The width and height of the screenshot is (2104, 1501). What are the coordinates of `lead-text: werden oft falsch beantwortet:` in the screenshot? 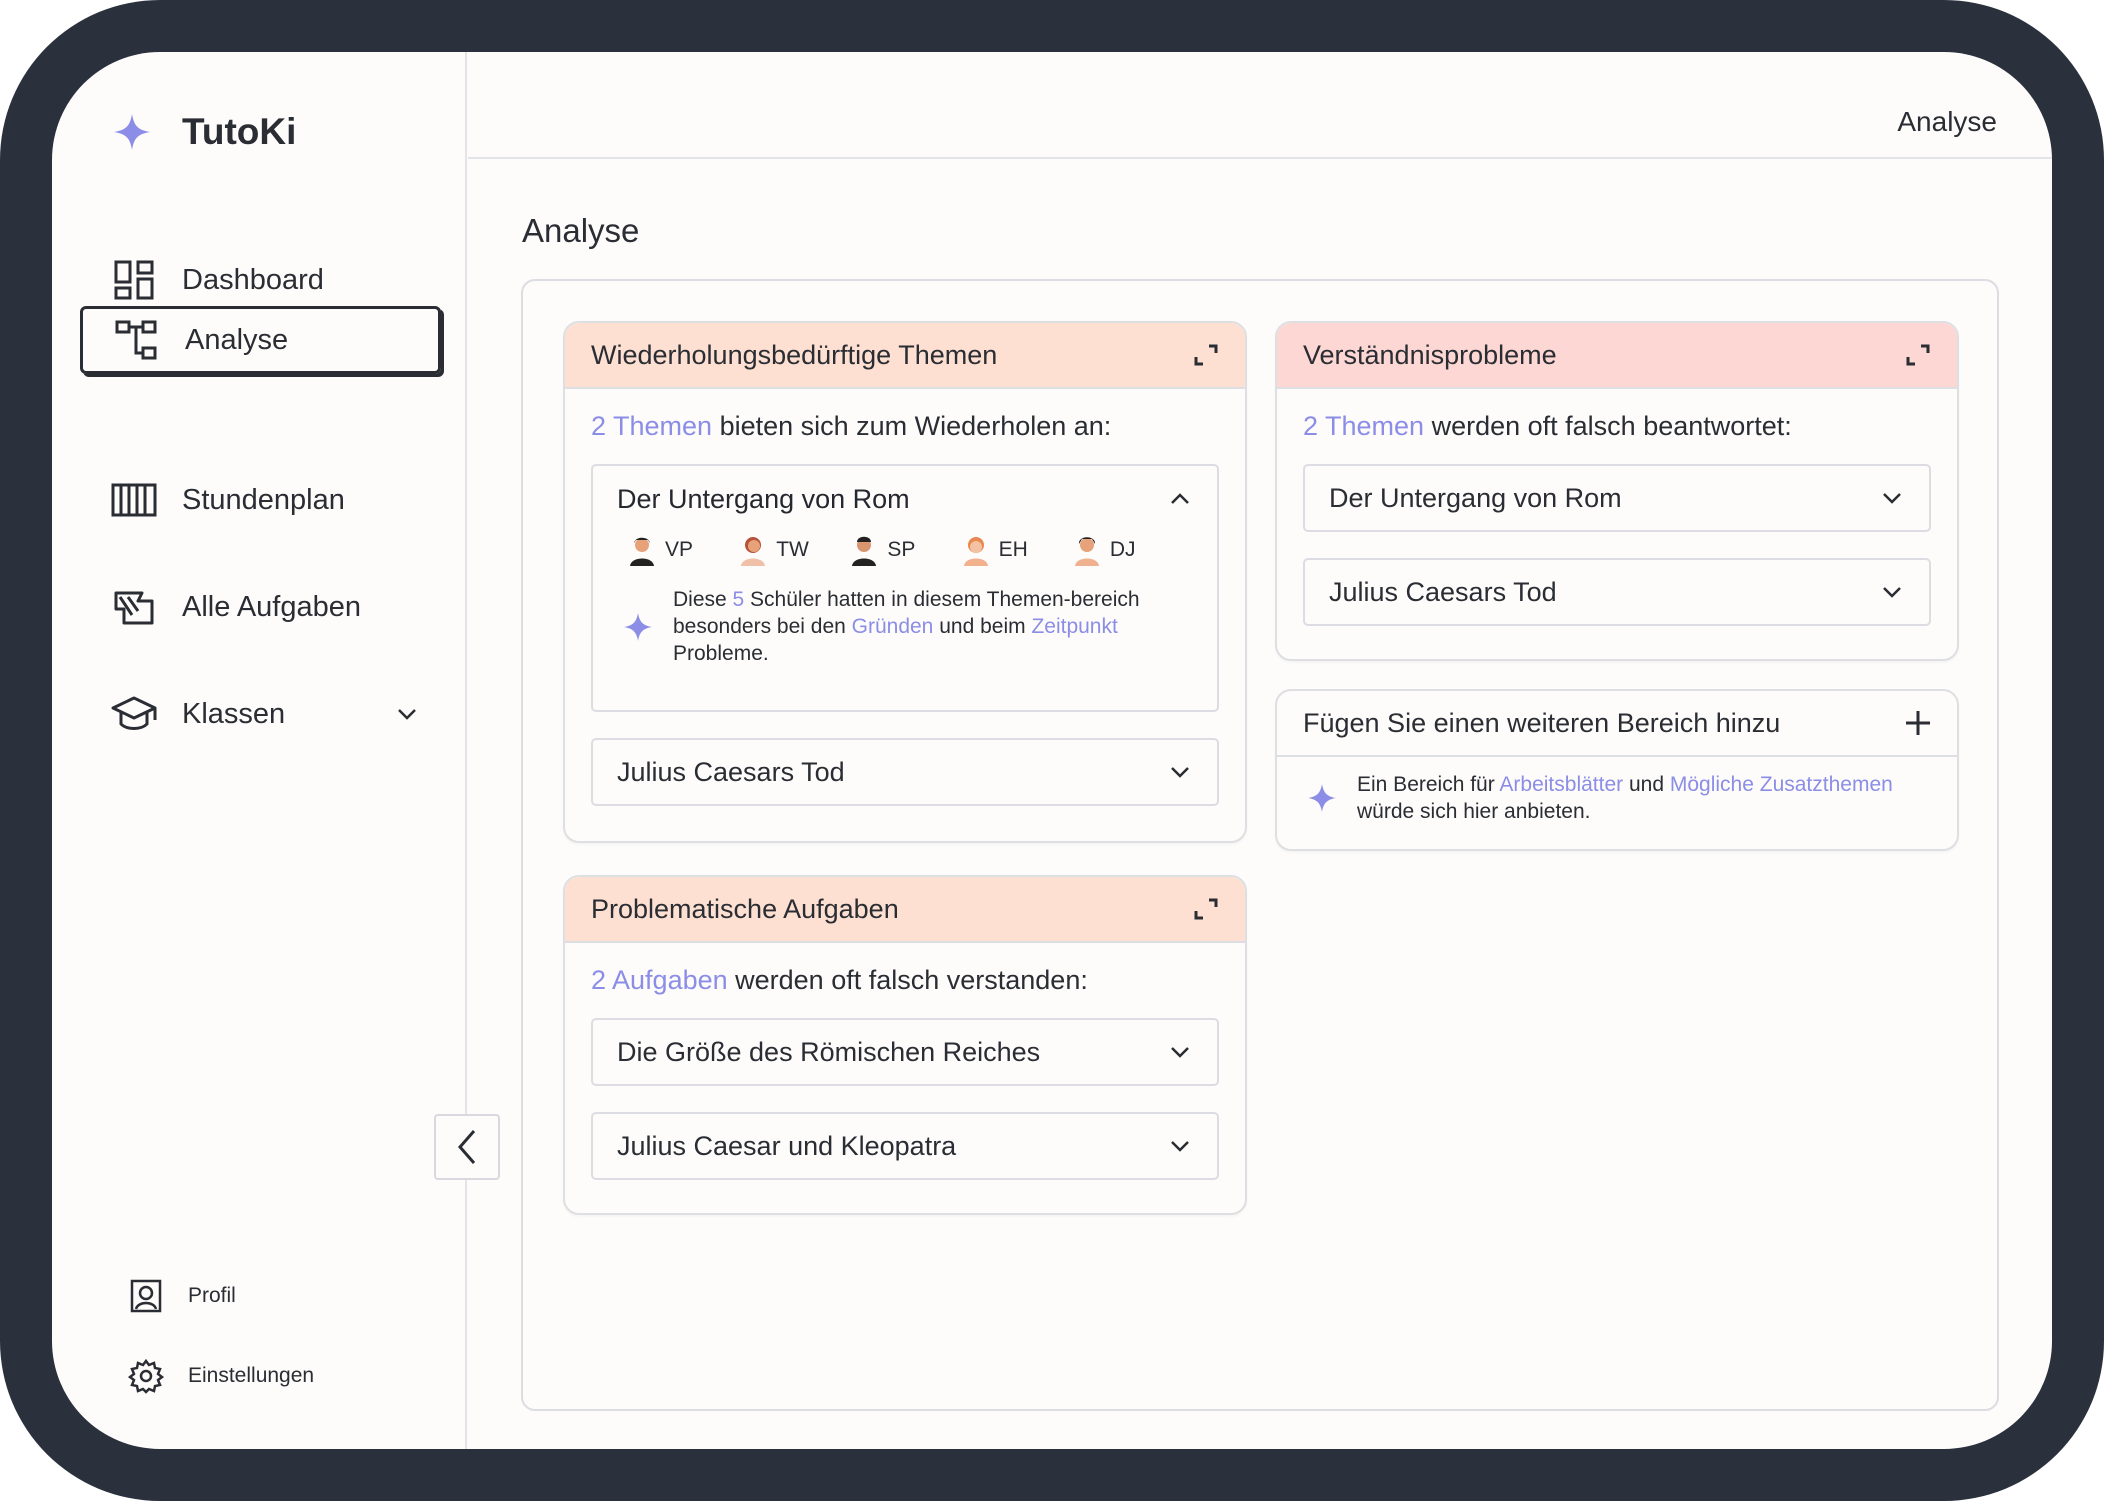 It's located at (1608, 426).